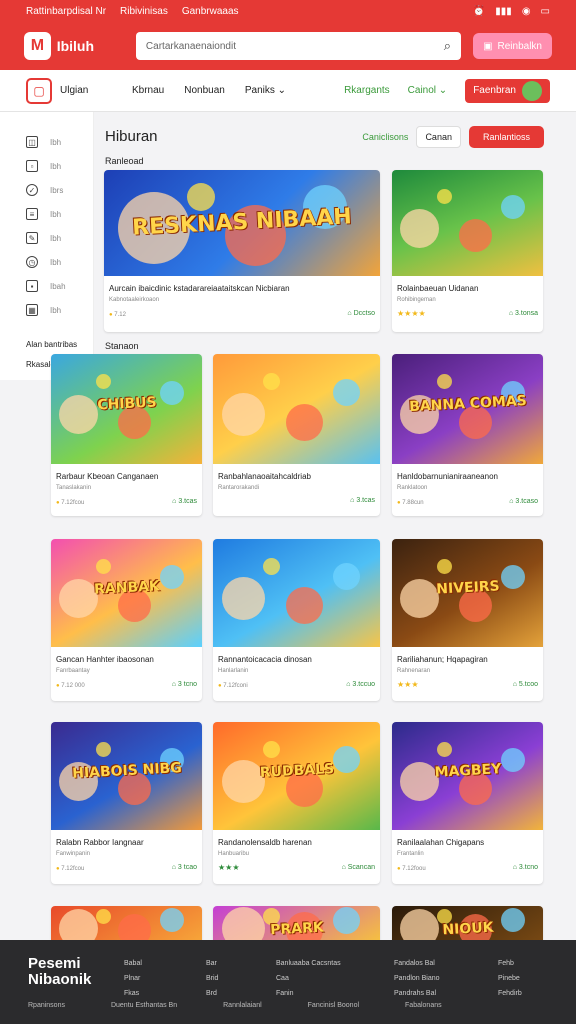 The height and width of the screenshot is (1024, 576). Describe the element at coordinates (296, 776) in the screenshot. I see `game-thumbnail: RUDBALS` at that location.